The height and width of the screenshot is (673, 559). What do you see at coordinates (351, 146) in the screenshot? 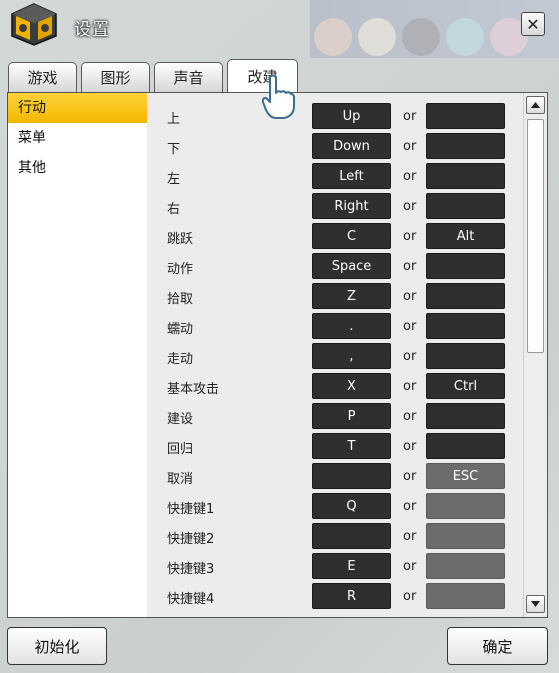
I see `primary-key-slot: Down` at bounding box center [351, 146].